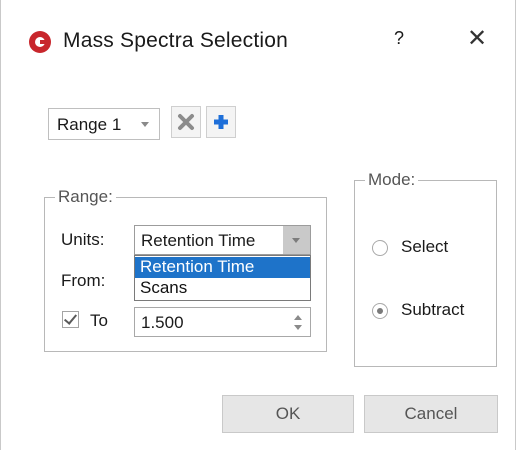 This screenshot has width=516, height=450. I want to click on to-value-spinbox: 1.500, so click(222, 322).